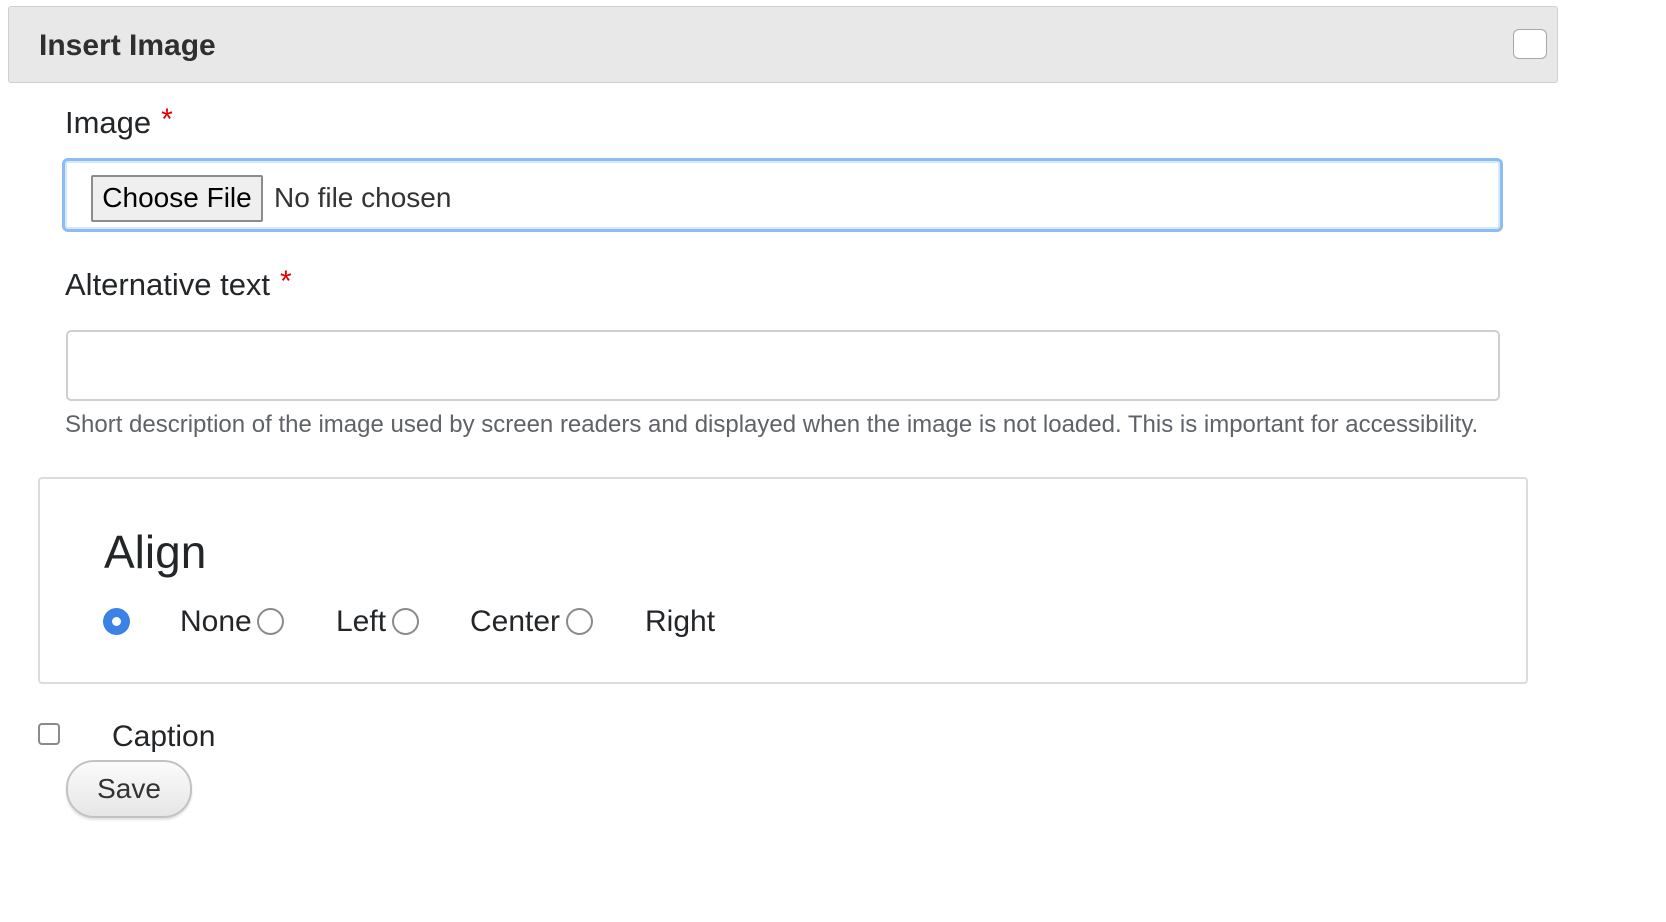 Image resolution: width=1666 pixels, height=922 pixels. What do you see at coordinates (177, 198) in the screenshot?
I see `choose-file-button: Choose File` at bounding box center [177, 198].